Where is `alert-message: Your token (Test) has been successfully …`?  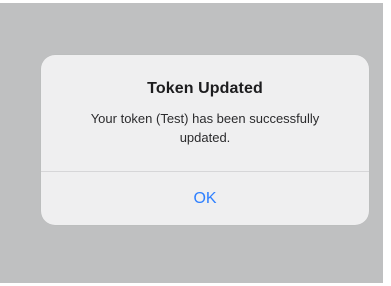 alert-message: Your token (Test) has been successfully … is located at coordinates (205, 128).